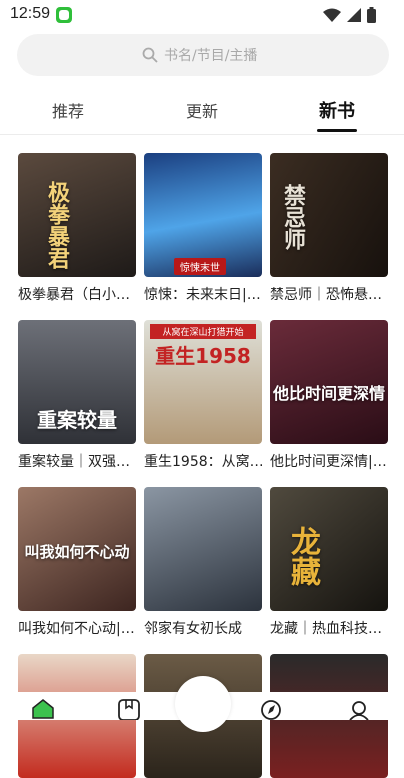 The height and width of the screenshot is (778, 404). Describe the element at coordinates (203, 215) in the screenshot. I see `book-cover: 惊悚末世` at that location.